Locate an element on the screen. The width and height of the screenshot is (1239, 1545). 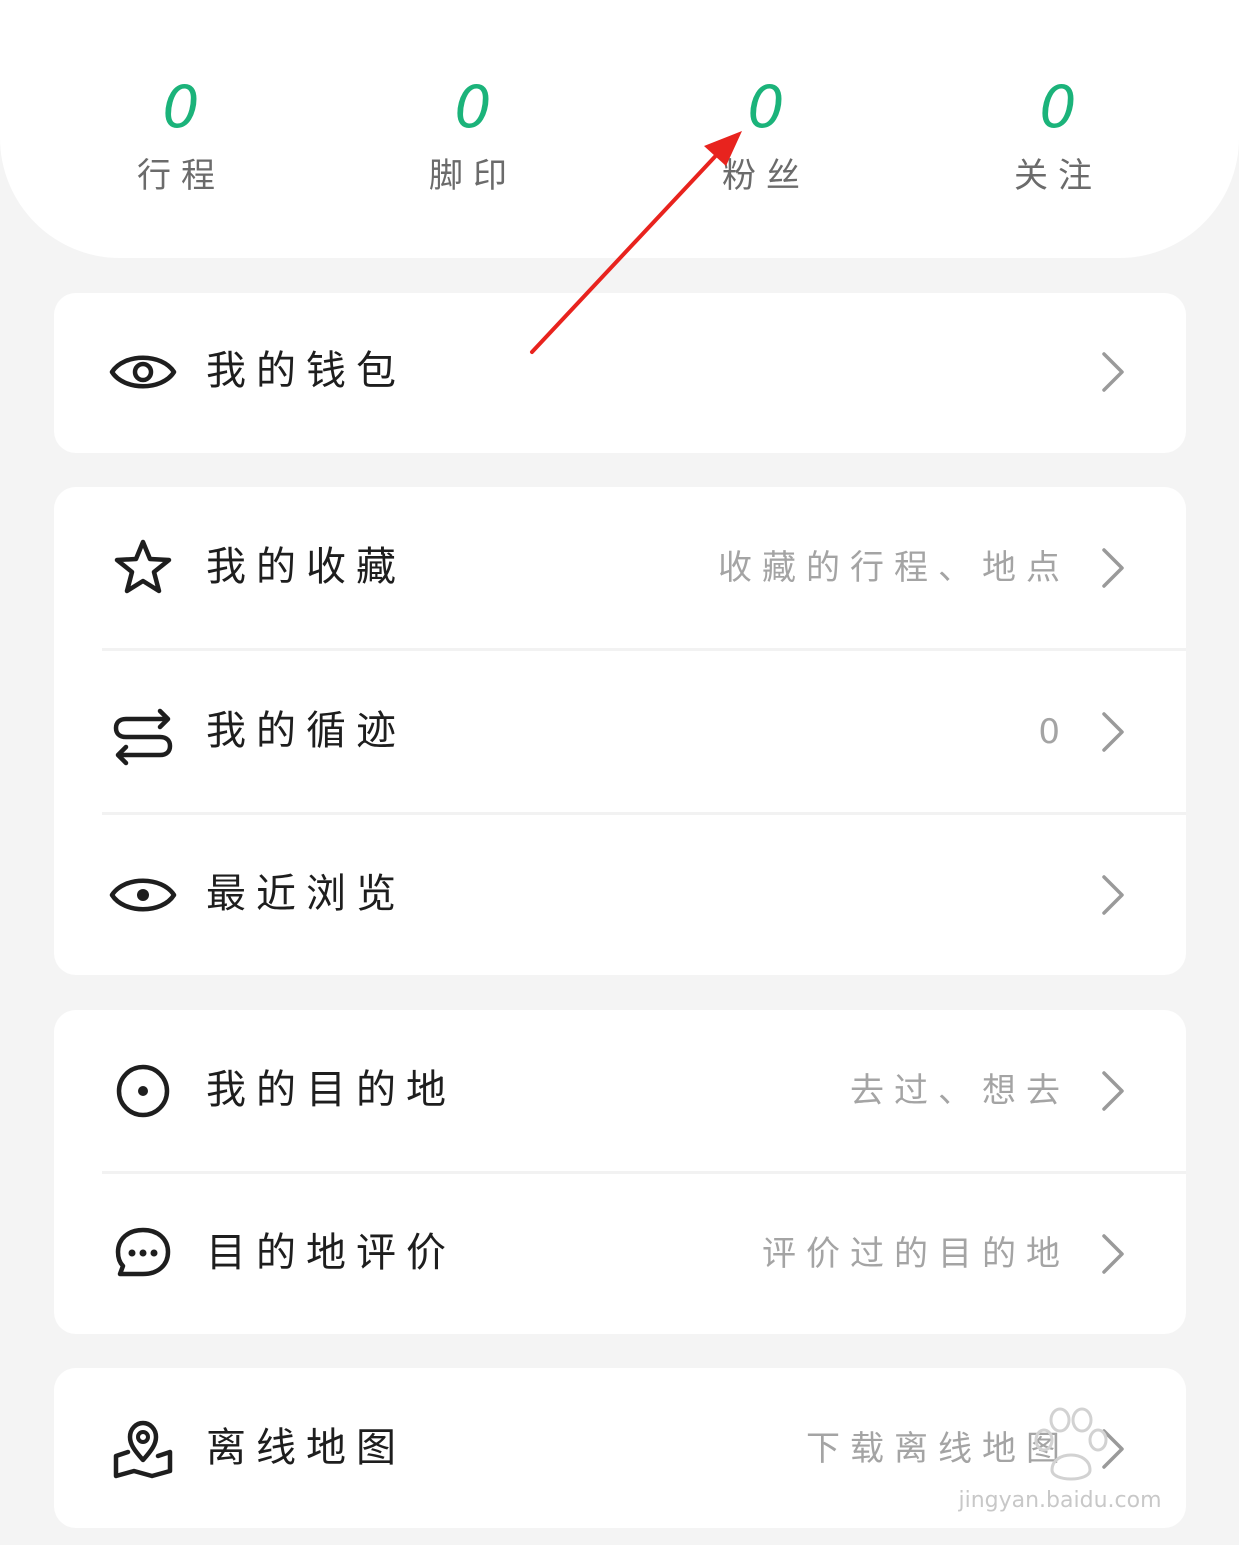
stat-followers-value: 0 is located at coordinates (766, 107).